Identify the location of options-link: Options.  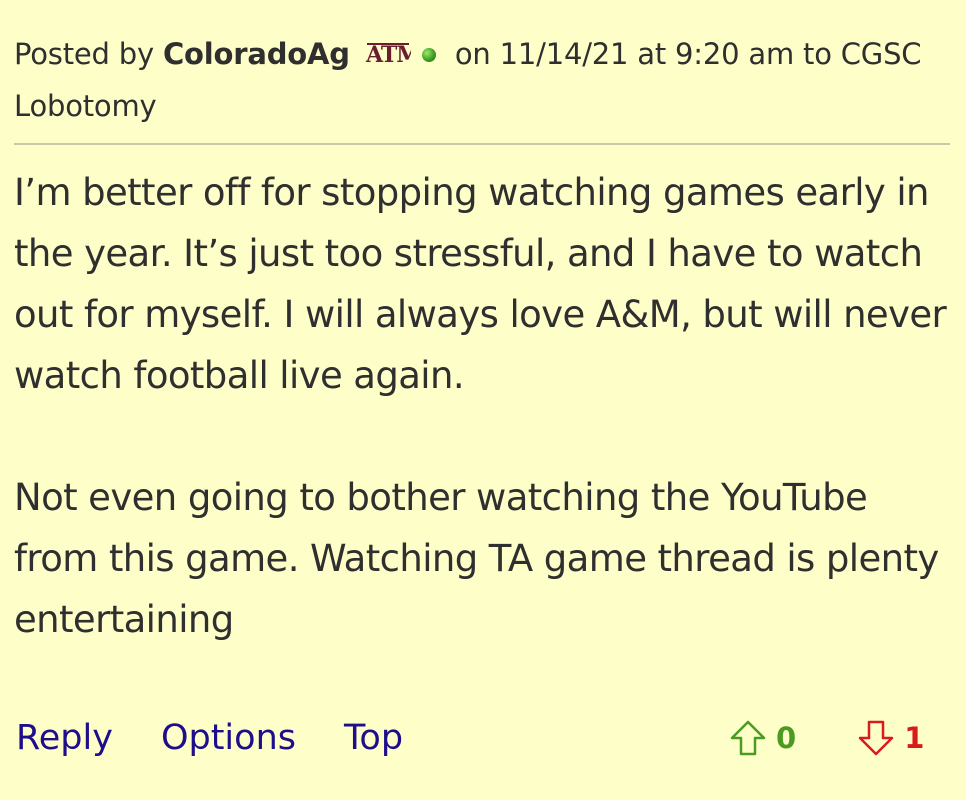
(228, 738).